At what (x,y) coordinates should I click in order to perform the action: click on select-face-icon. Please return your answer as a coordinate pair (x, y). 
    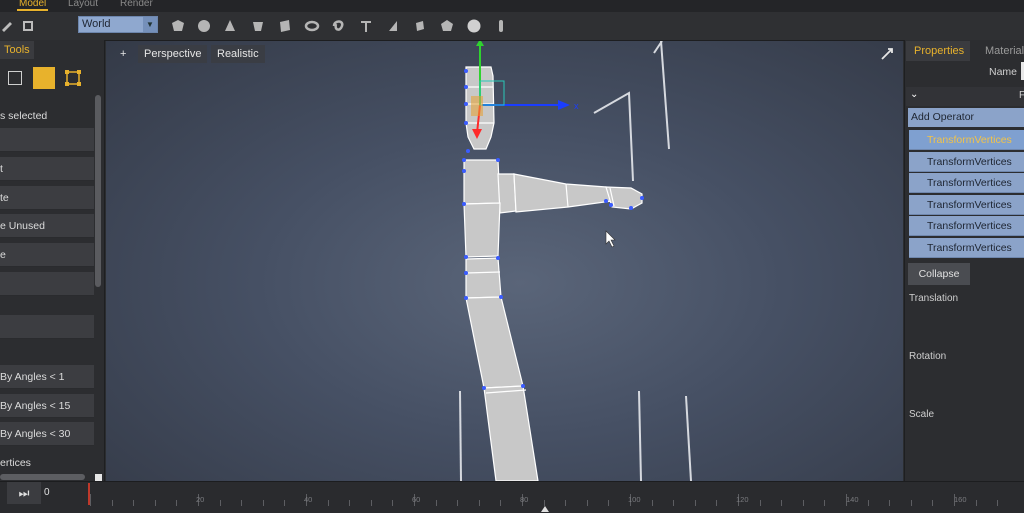
    Looking at the image, I should click on (15, 78).